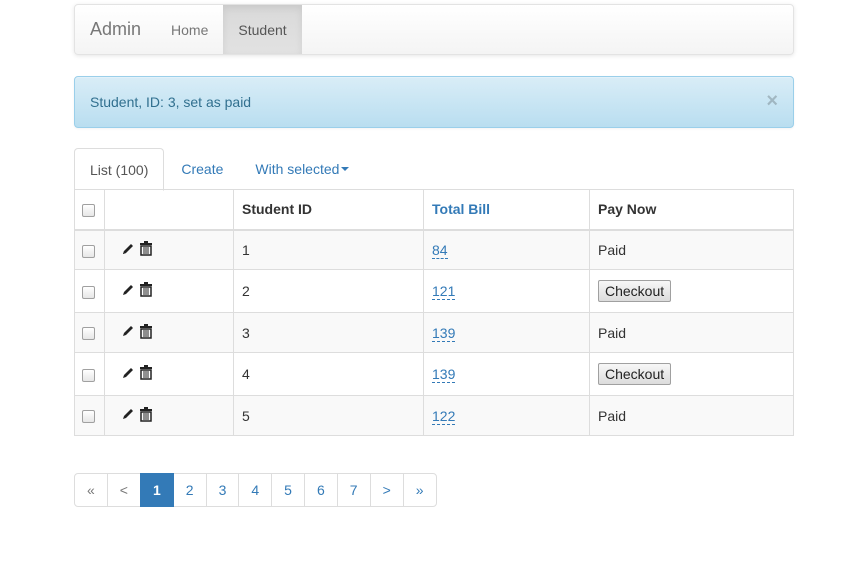 The height and width of the screenshot is (579, 867). Describe the element at coordinates (328, 210) in the screenshot. I see `header-student-id: Student ID` at that location.